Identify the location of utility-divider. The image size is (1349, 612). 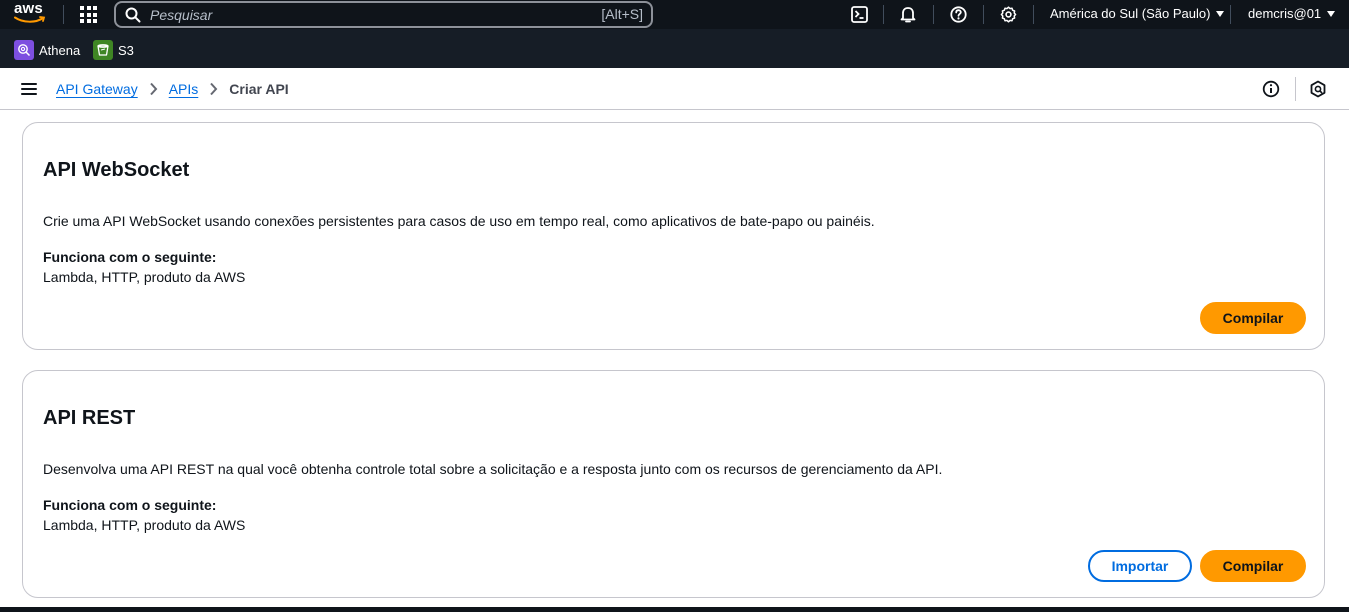
(1295, 89).